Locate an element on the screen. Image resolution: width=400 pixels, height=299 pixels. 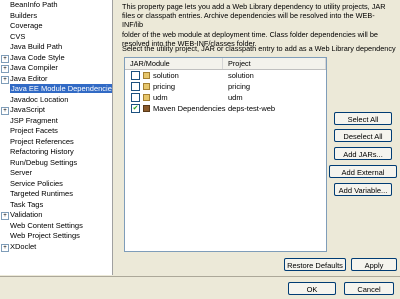
module-name: Maven Dependencies is located at coordinates (189, 108).